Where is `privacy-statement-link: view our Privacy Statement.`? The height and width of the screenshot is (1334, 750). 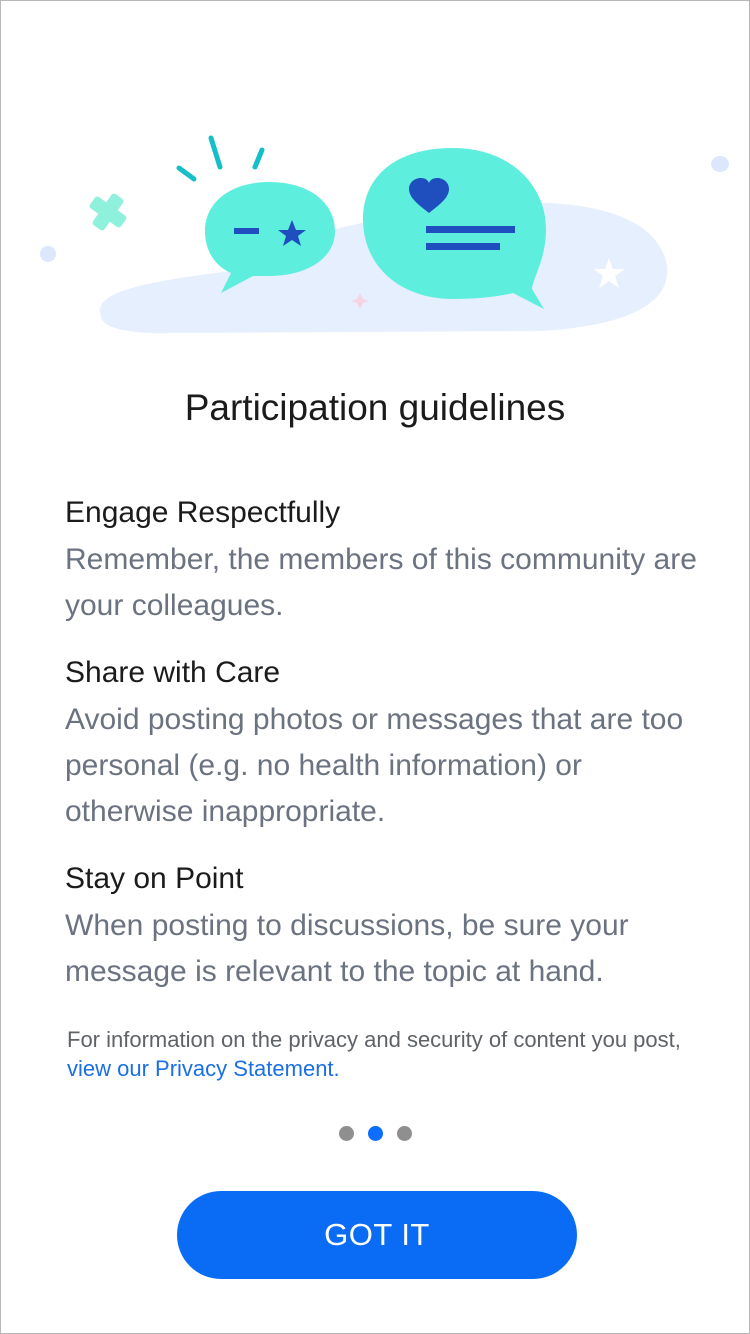
privacy-statement-link: view our Privacy Statement. is located at coordinates (203, 1068).